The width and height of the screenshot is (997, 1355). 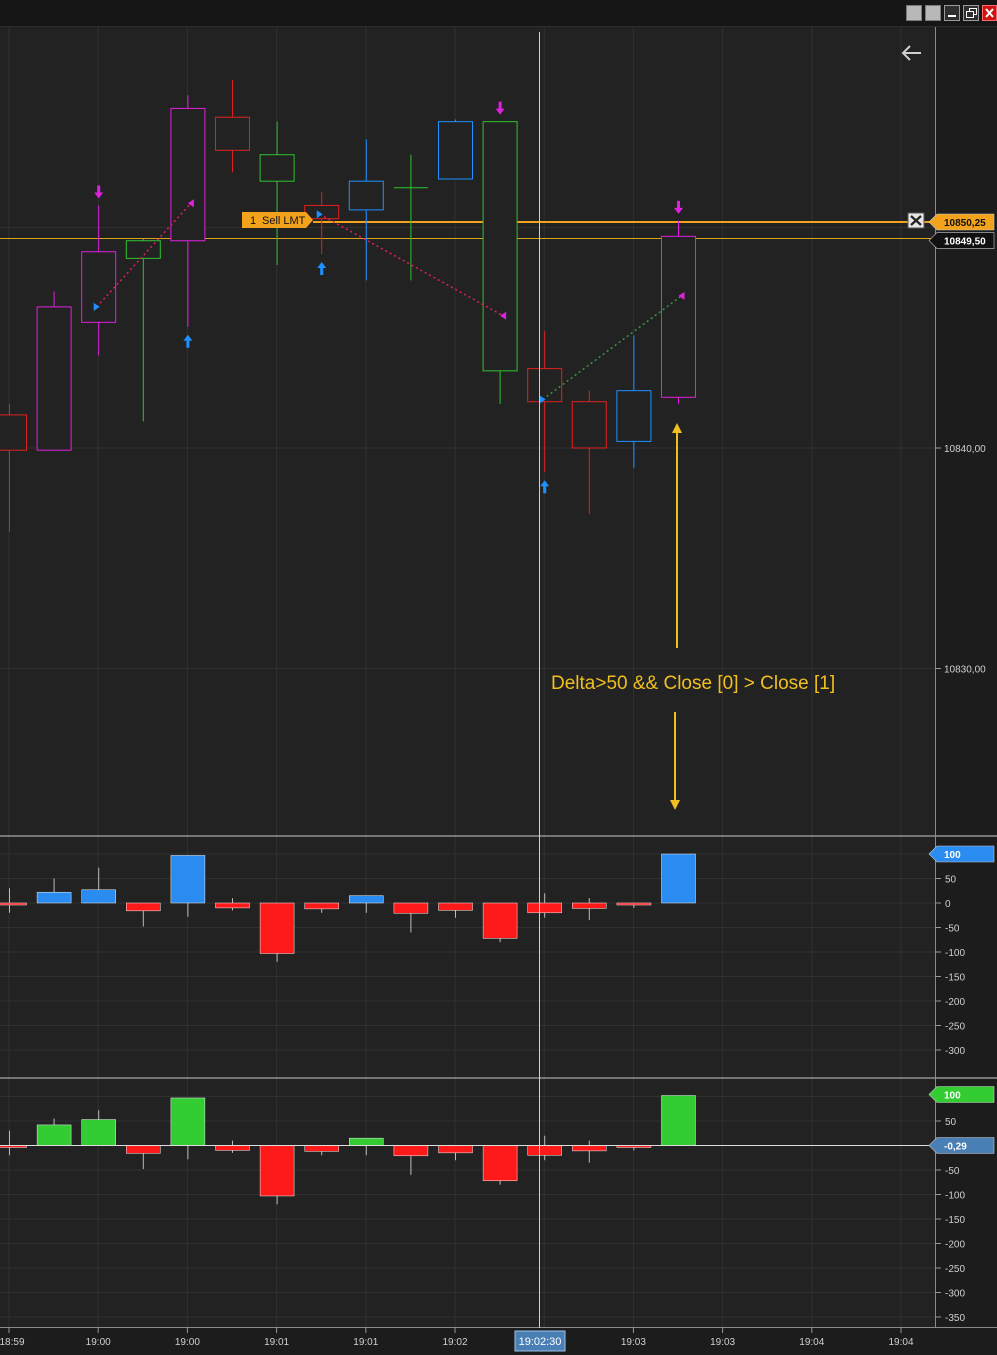 I want to click on cancel-order-button, so click(x=916, y=220).